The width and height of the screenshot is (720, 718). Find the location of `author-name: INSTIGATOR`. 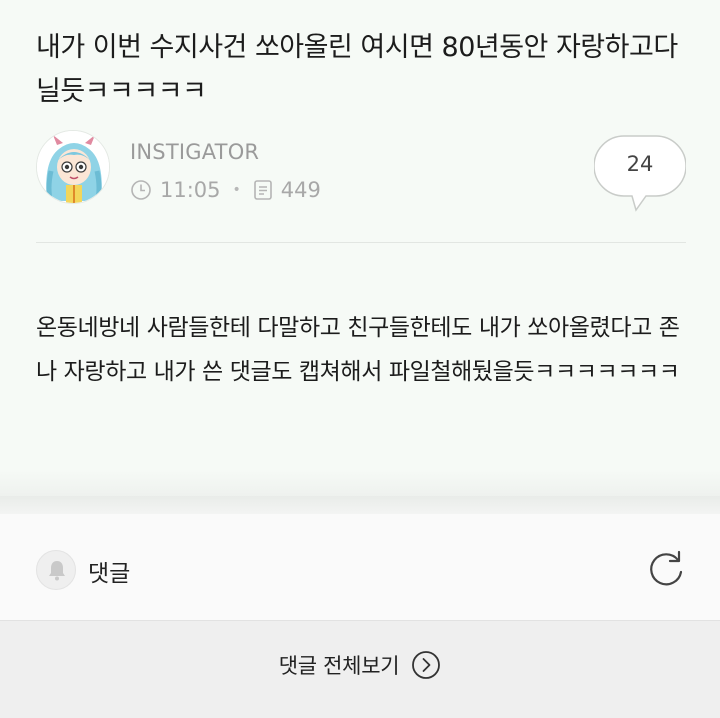

author-name: INSTIGATOR is located at coordinates (194, 152).